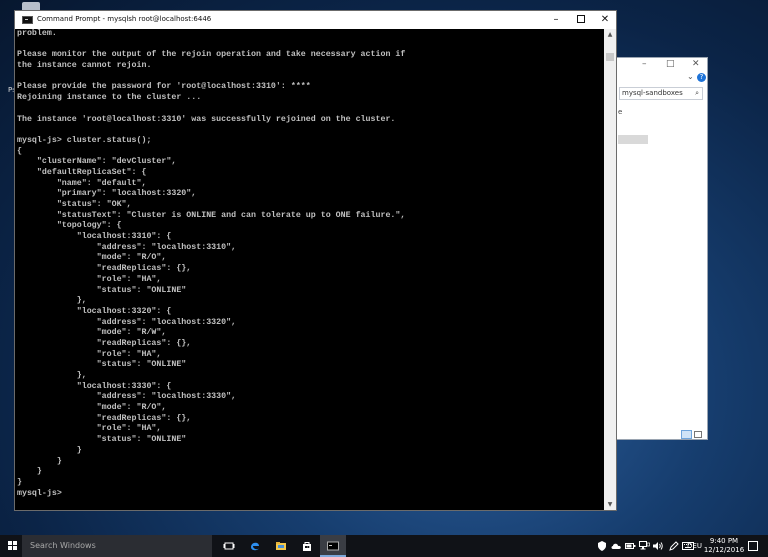 This screenshot has width=768, height=557. I want to click on clock-time: 9:40 PM, so click(724, 541).